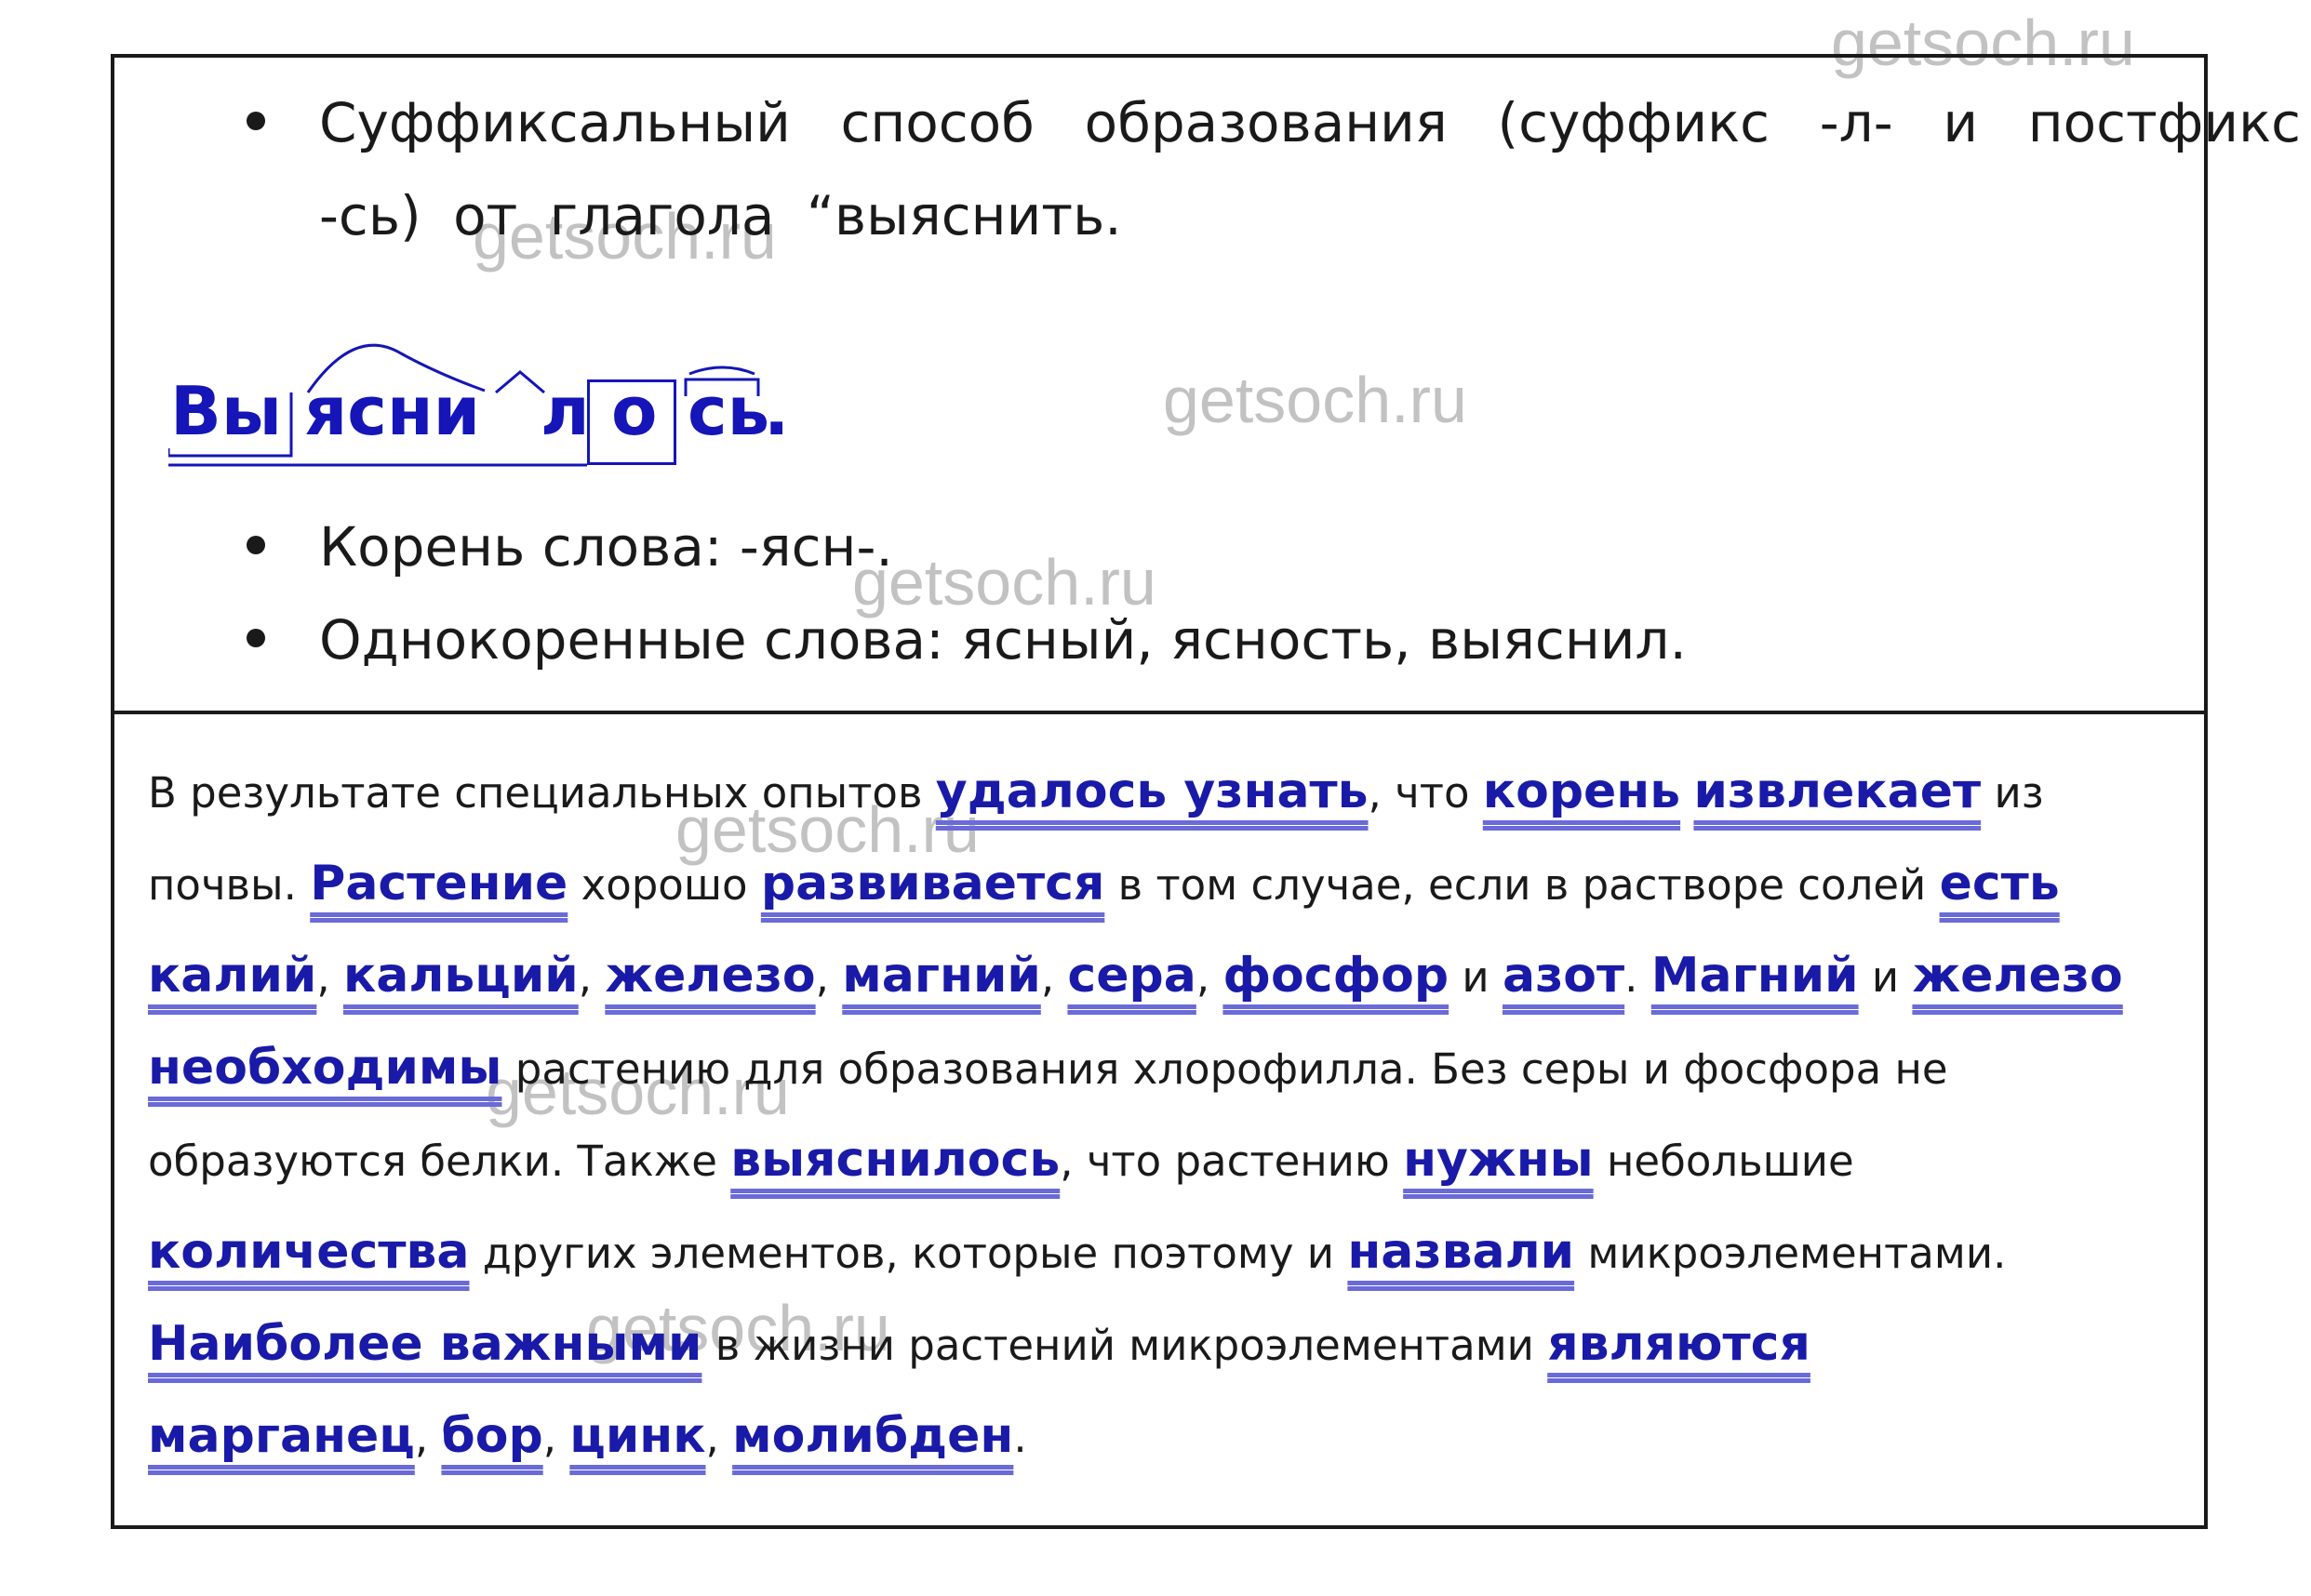  Describe the element at coordinates (1522, 885) in the screenshot. I see `plain-text: в том случае, если в растворе солей` at that location.